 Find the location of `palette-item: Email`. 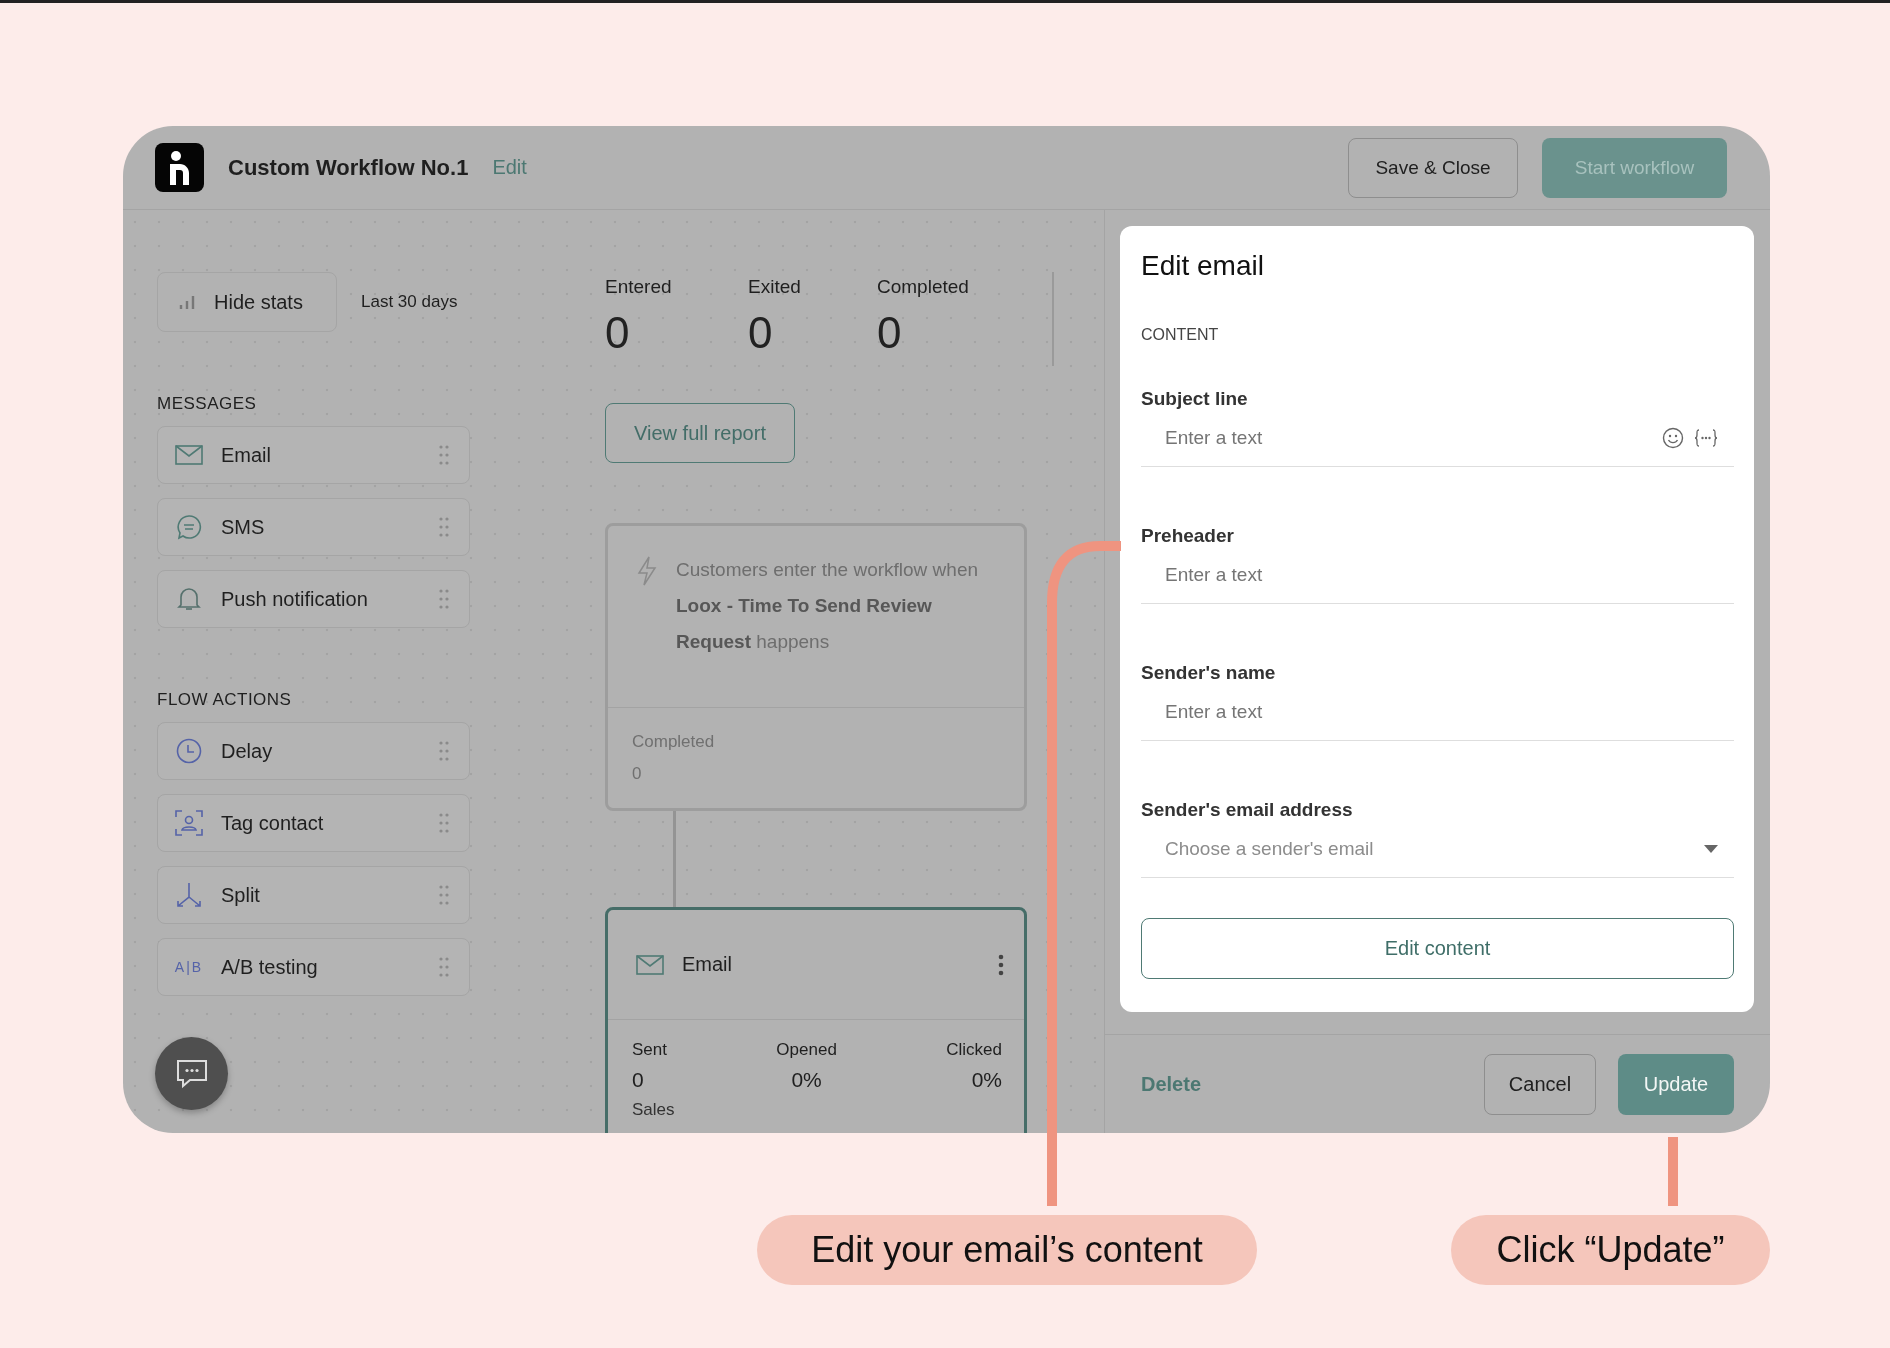

palette-item: Email is located at coordinates (313, 455).